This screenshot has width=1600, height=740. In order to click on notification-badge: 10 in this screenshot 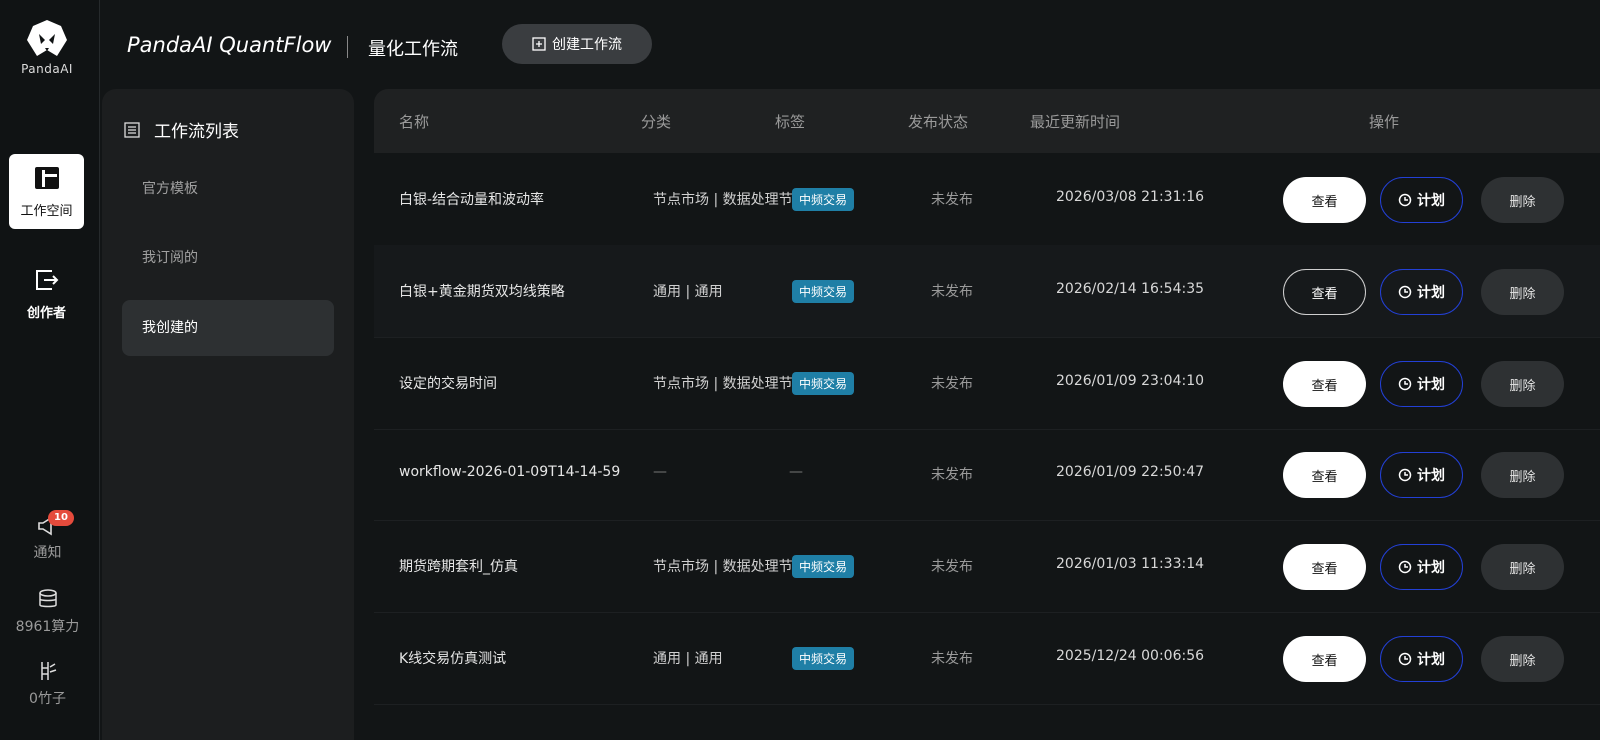, I will do `click(61, 518)`.